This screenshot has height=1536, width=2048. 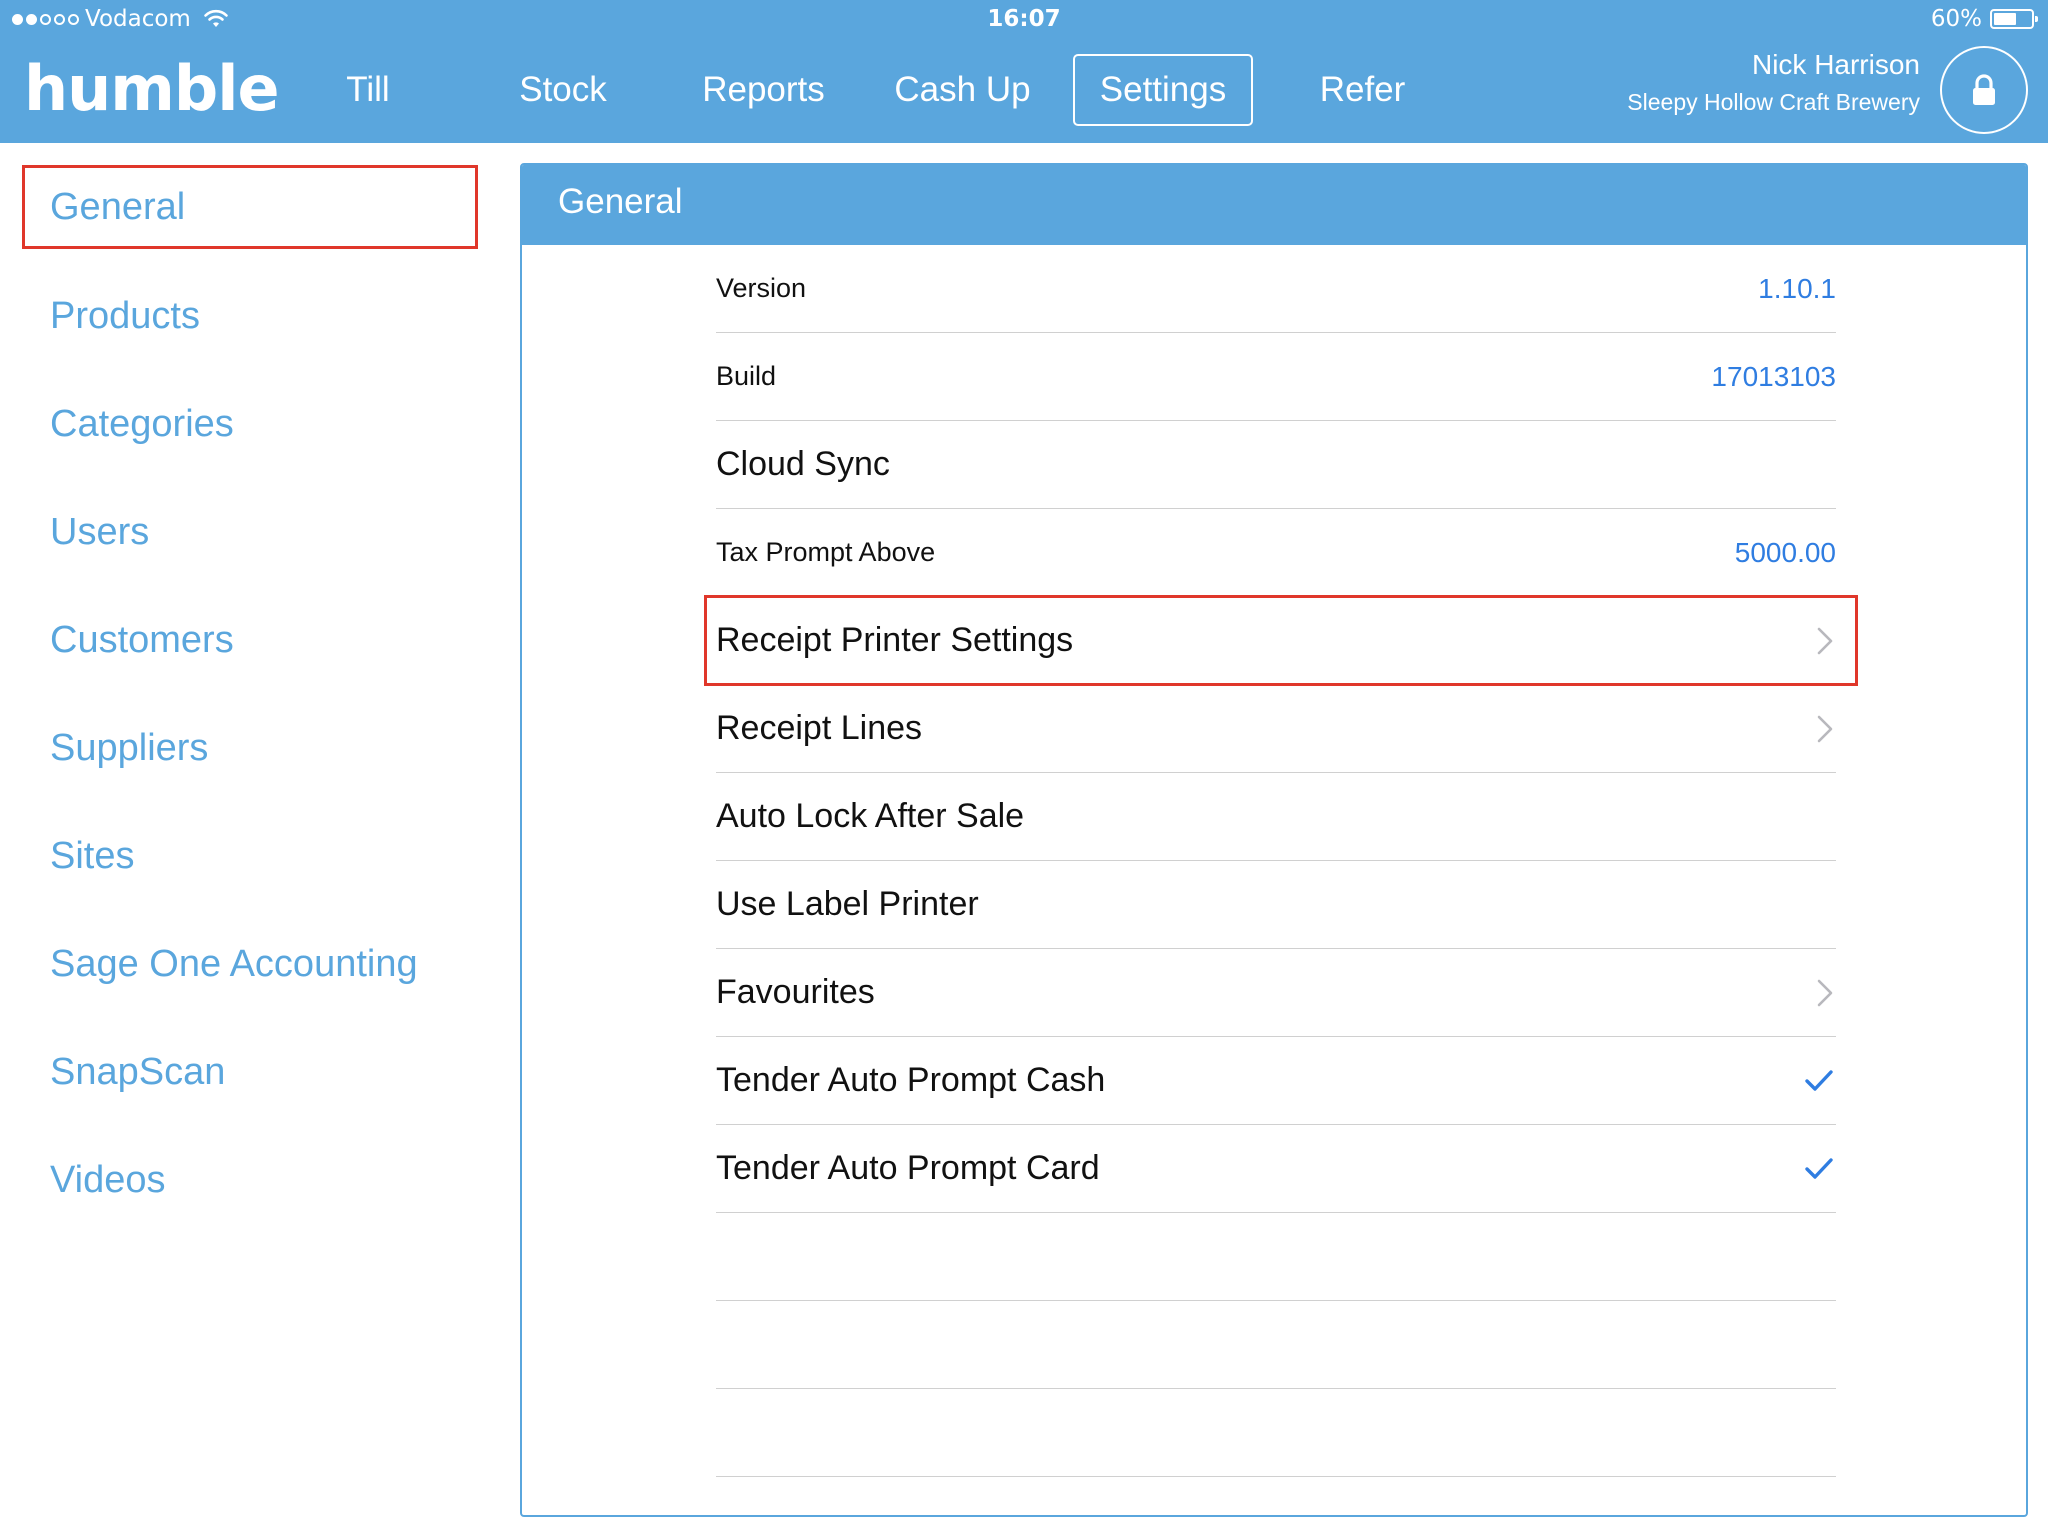 What do you see at coordinates (911, 1080) in the screenshot?
I see `setting-label: Tender Auto Prompt Cash` at bounding box center [911, 1080].